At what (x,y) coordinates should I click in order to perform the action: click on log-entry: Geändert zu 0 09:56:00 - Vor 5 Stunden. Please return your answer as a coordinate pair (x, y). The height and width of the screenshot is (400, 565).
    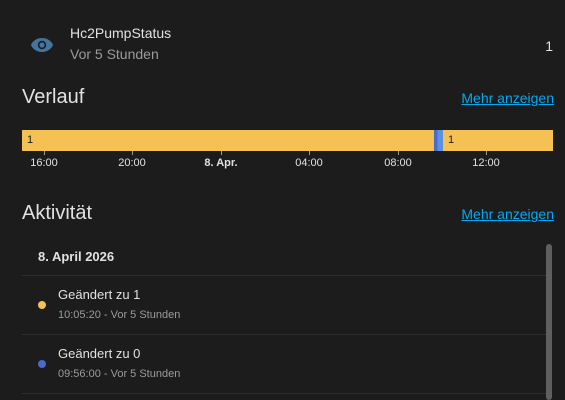
    Looking at the image, I should click on (284, 364).